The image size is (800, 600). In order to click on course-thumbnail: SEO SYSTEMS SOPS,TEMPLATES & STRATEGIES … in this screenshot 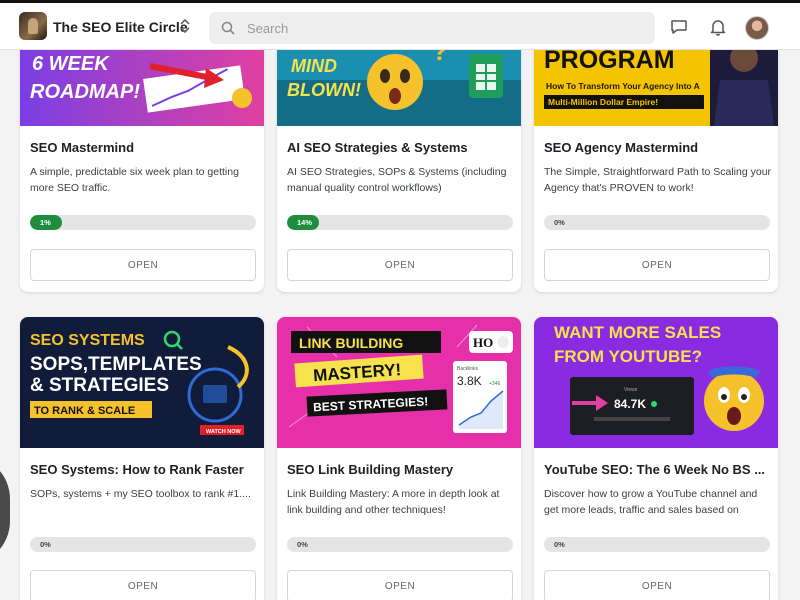, I will do `click(142, 382)`.